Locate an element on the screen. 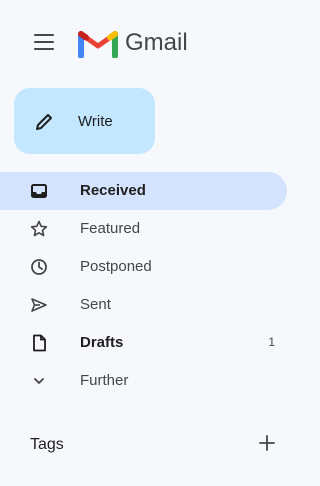  write-button: Write is located at coordinates (84, 121).